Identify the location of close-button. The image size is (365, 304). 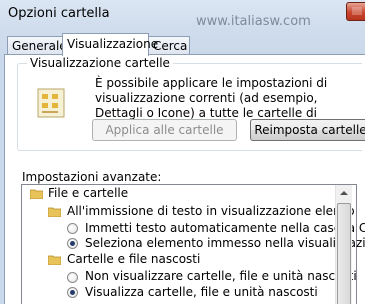
(355, 11).